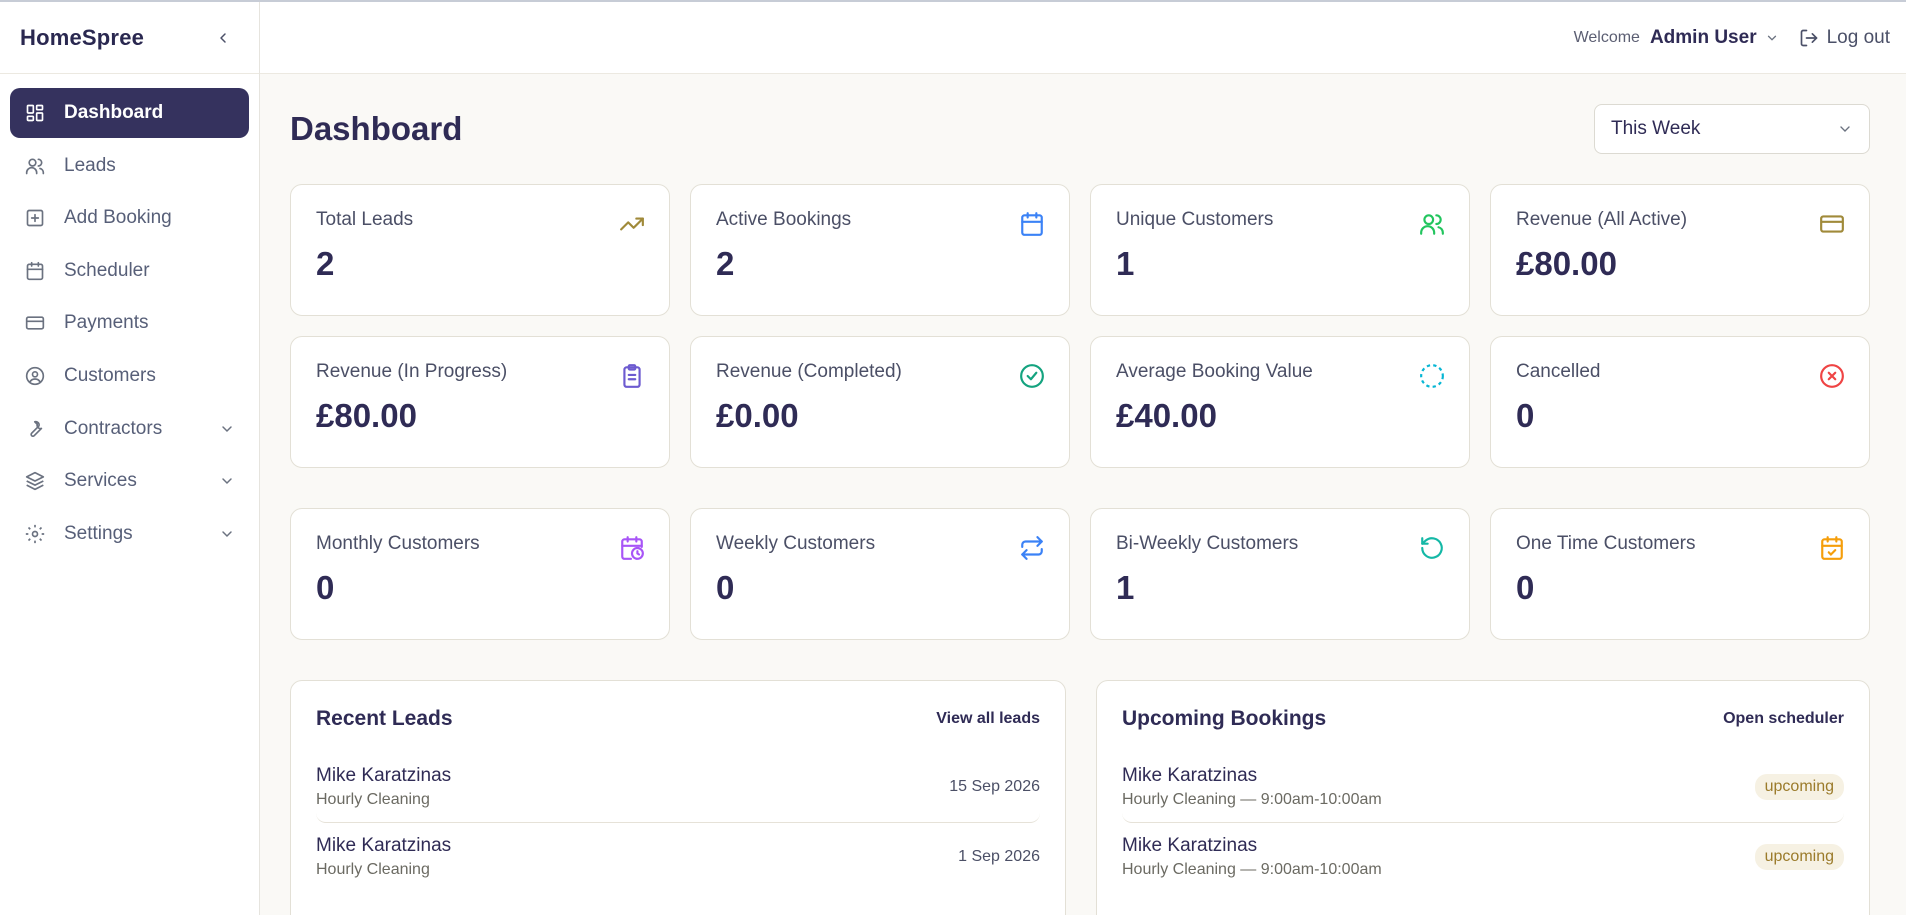  What do you see at coordinates (1083, 38) in the screenshot?
I see `topbar: Welcome Admin User Log out` at bounding box center [1083, 38].